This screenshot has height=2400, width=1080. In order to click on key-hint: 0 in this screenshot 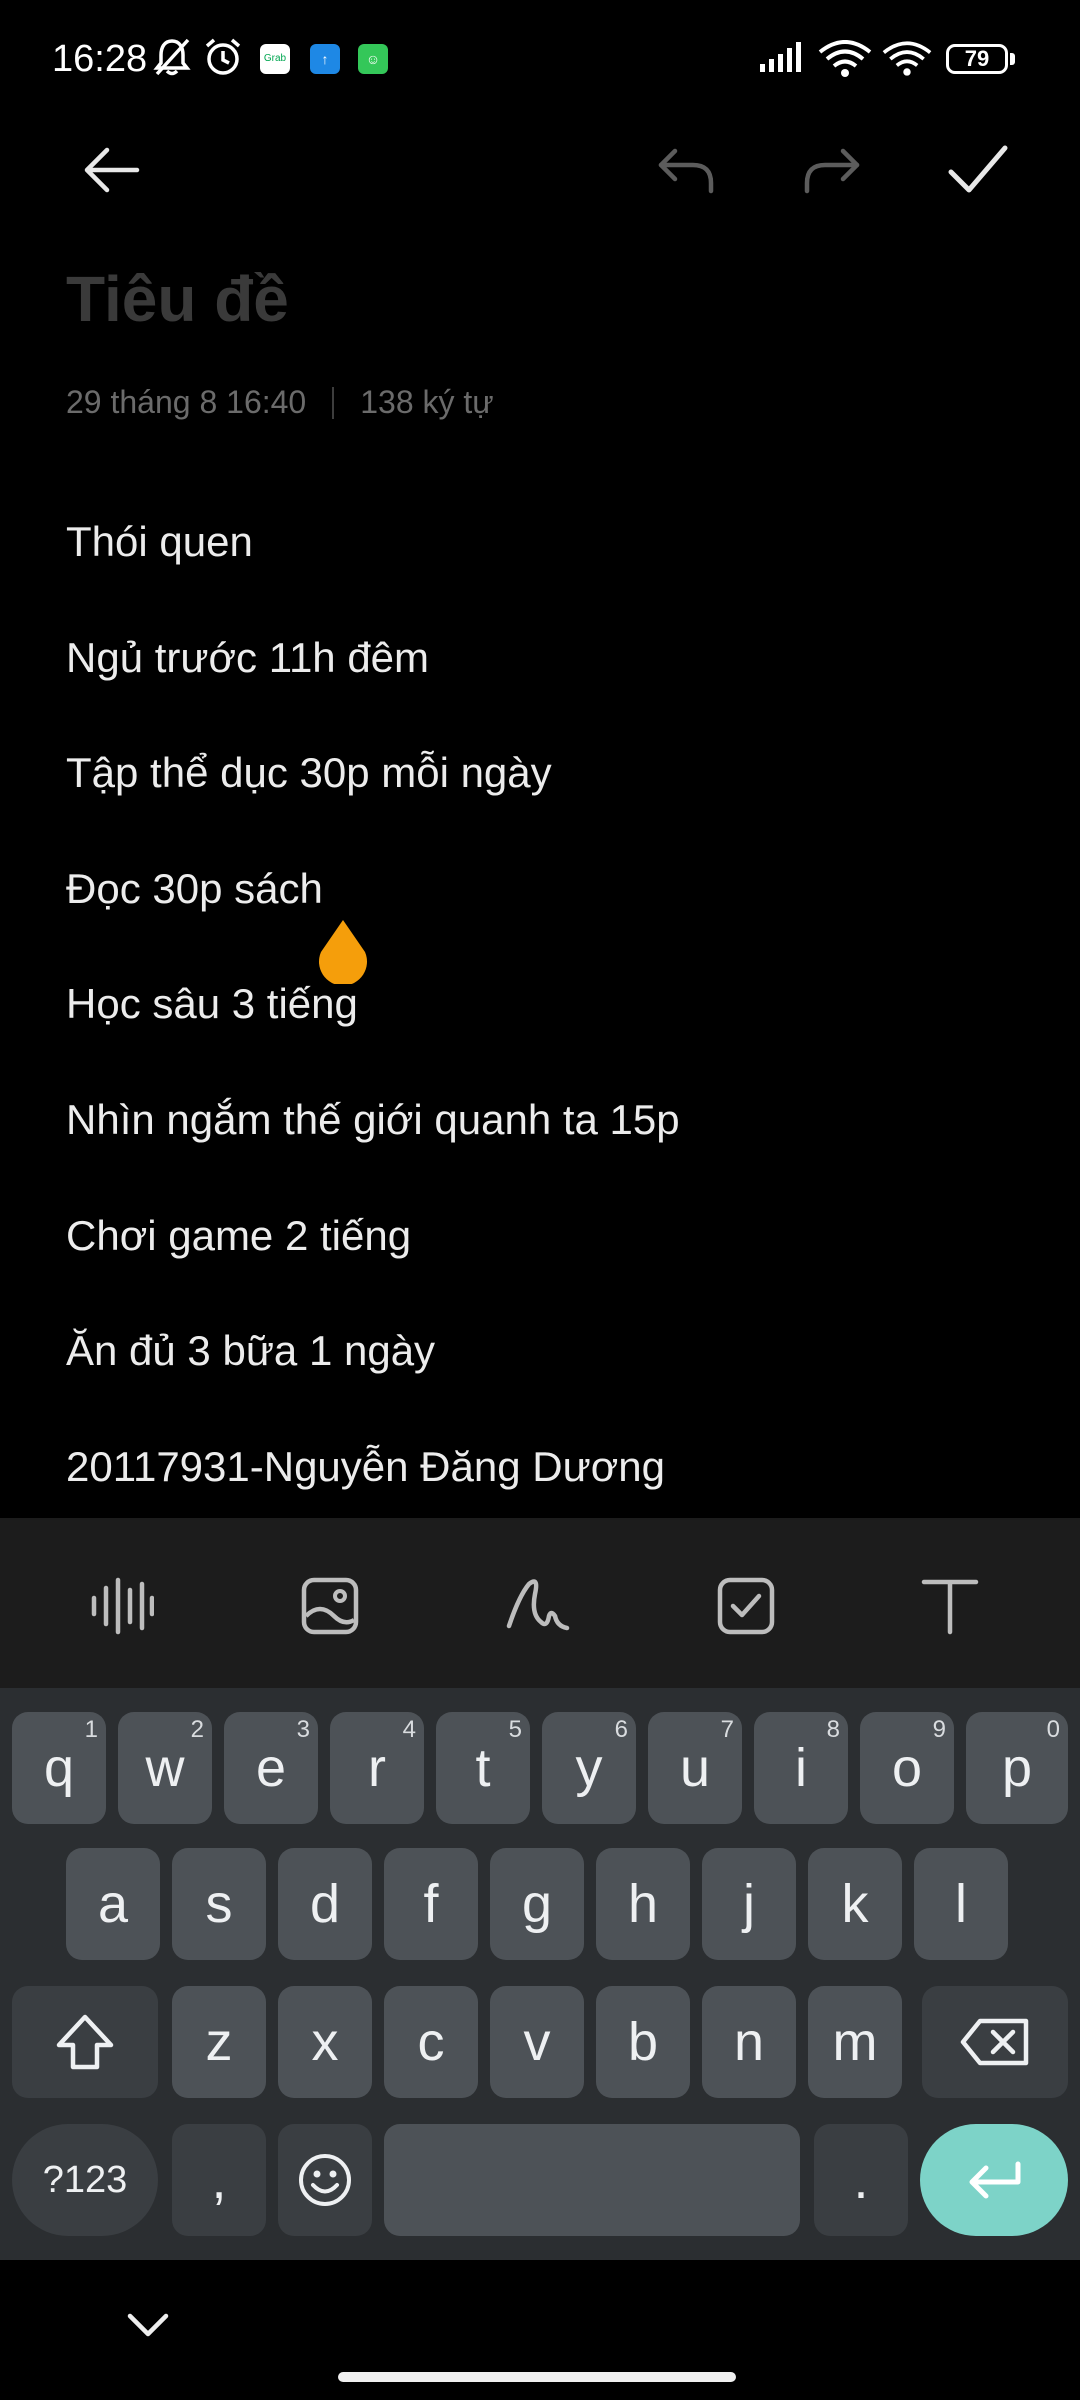, I will do `click(1053, 1729)`.